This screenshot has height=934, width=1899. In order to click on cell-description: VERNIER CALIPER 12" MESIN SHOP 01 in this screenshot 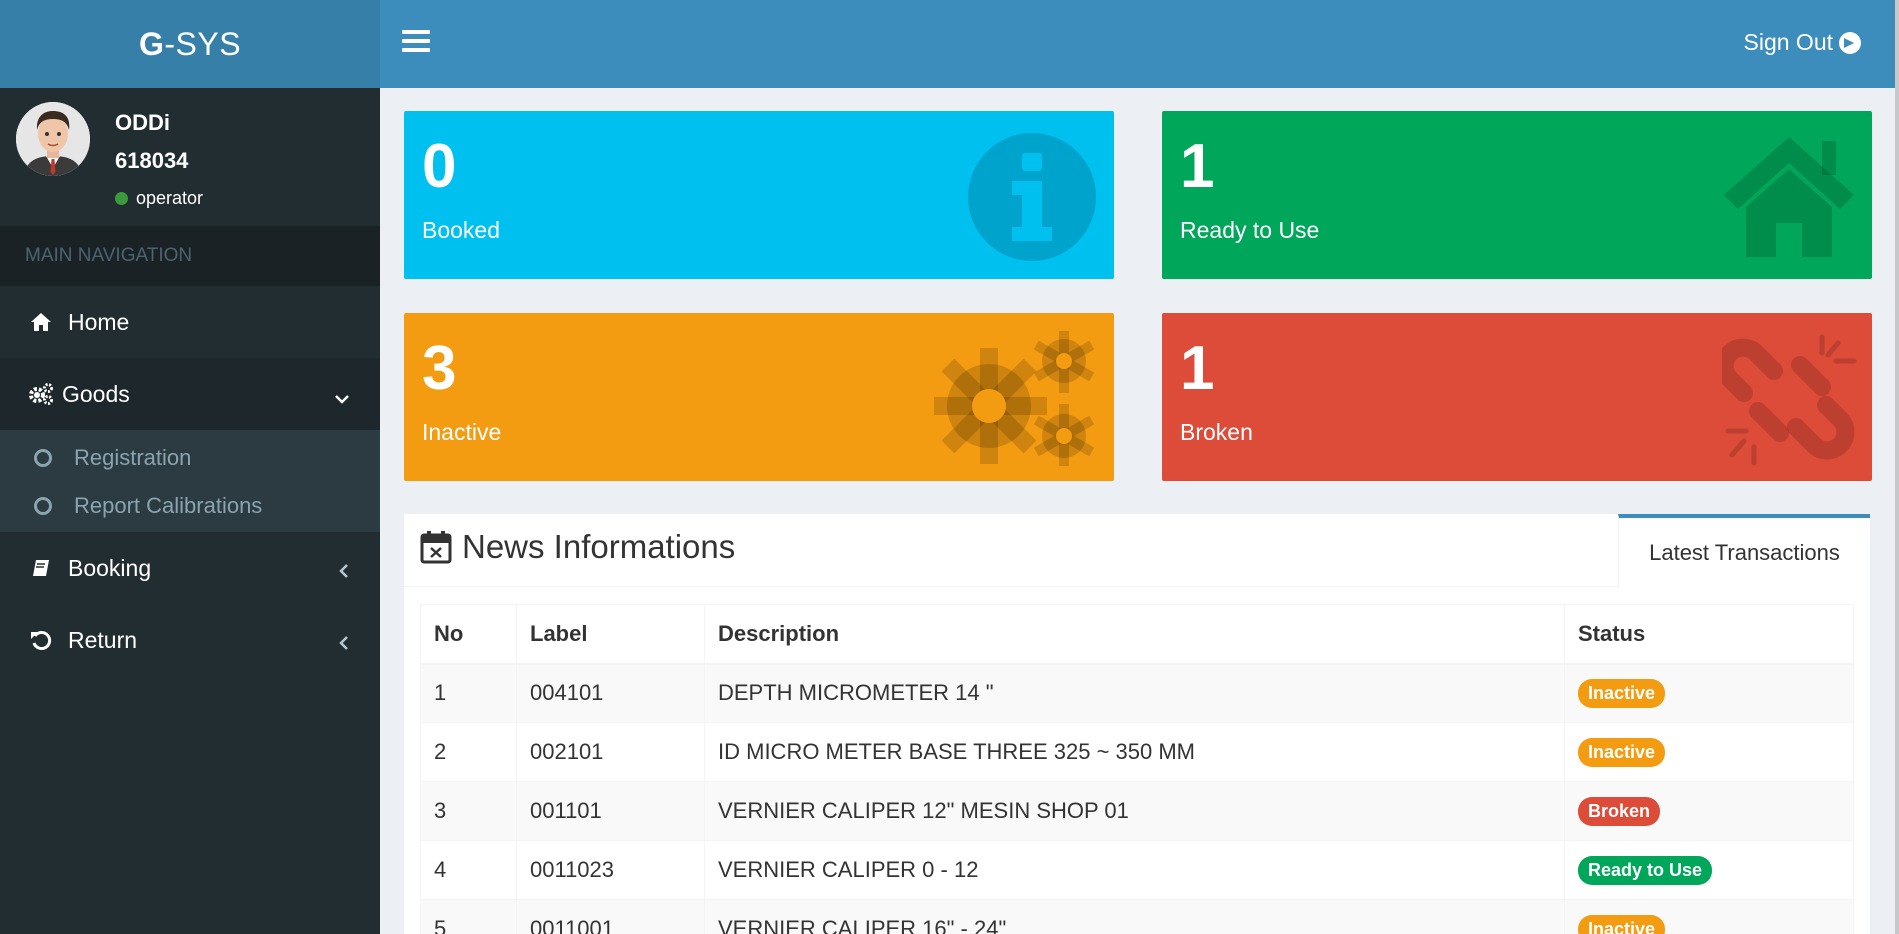, I will do `click(1134, 811)`.